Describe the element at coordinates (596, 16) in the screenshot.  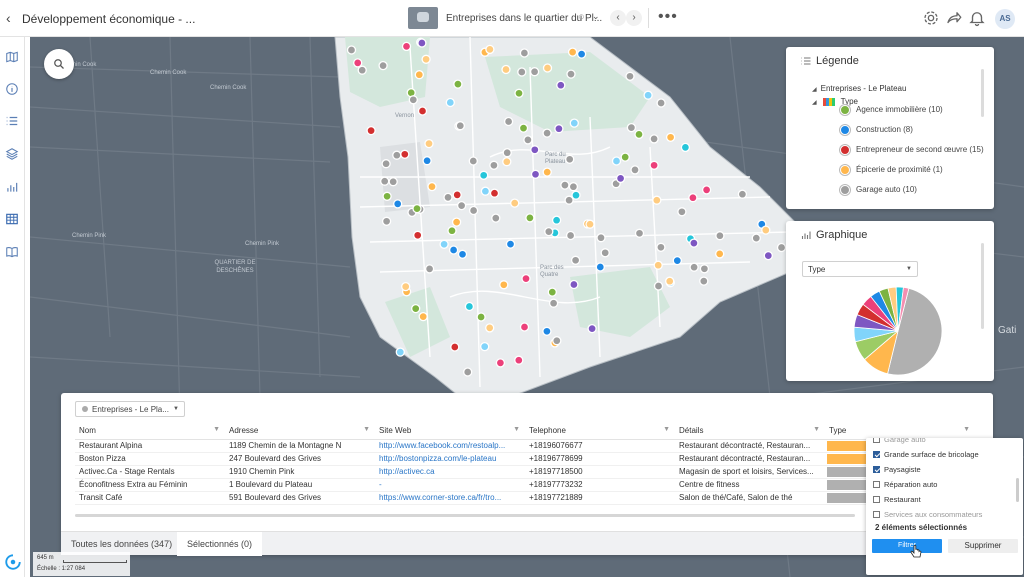
I see `chevron-down-icon: ⌄` at that location.